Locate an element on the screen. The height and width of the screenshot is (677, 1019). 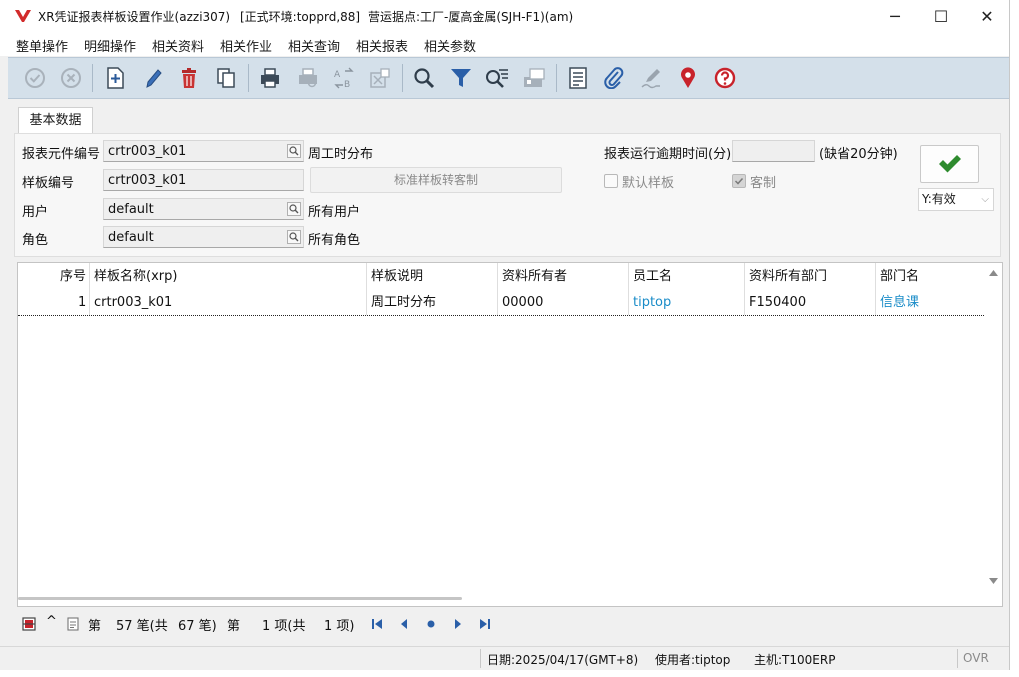
close-button: ✕ is located at coordinates (987, 16).